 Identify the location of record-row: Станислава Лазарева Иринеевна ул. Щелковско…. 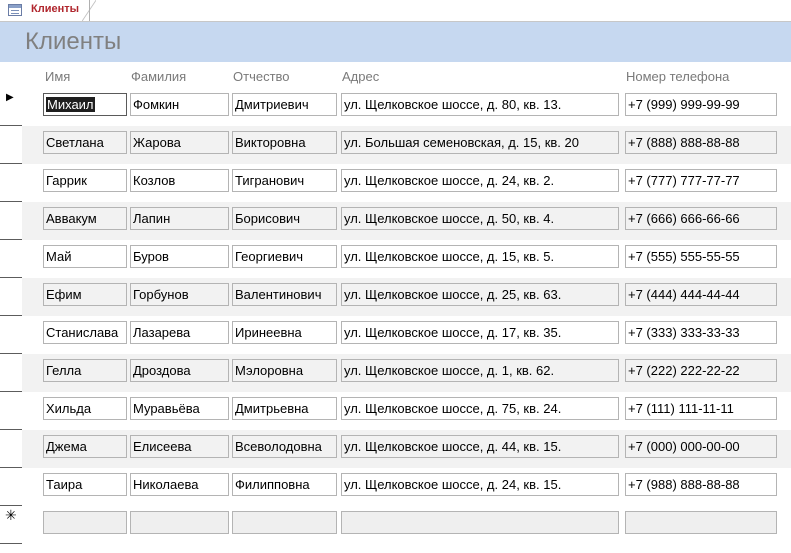
(406, 335).